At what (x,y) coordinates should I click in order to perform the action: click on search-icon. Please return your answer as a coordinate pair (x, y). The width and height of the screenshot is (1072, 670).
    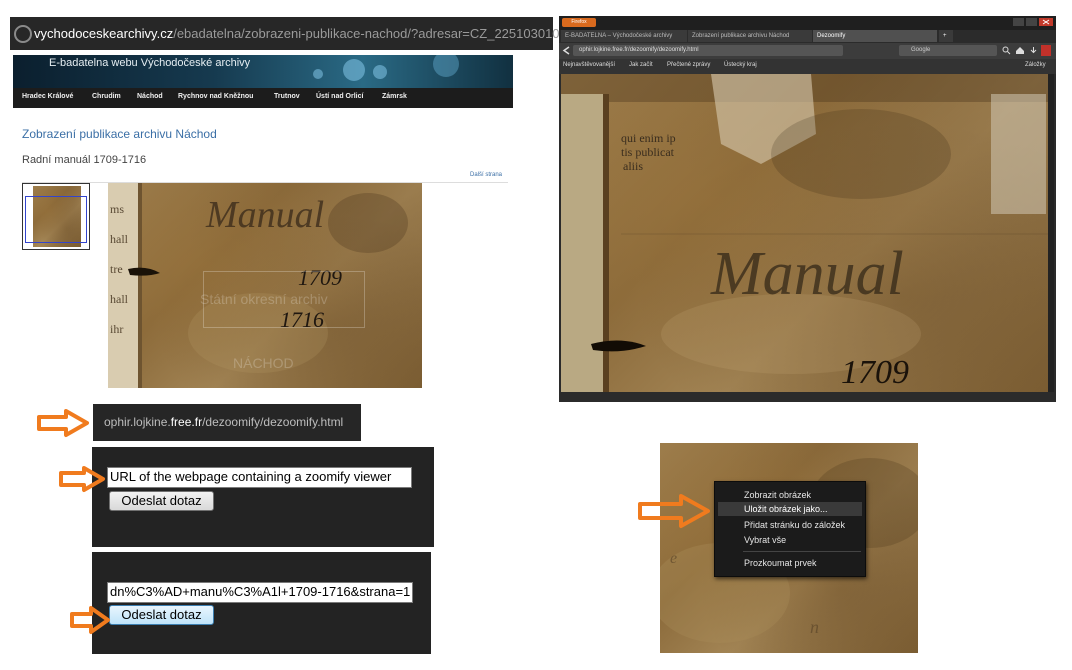
    Looking at the image, I should click on (1006, 50).